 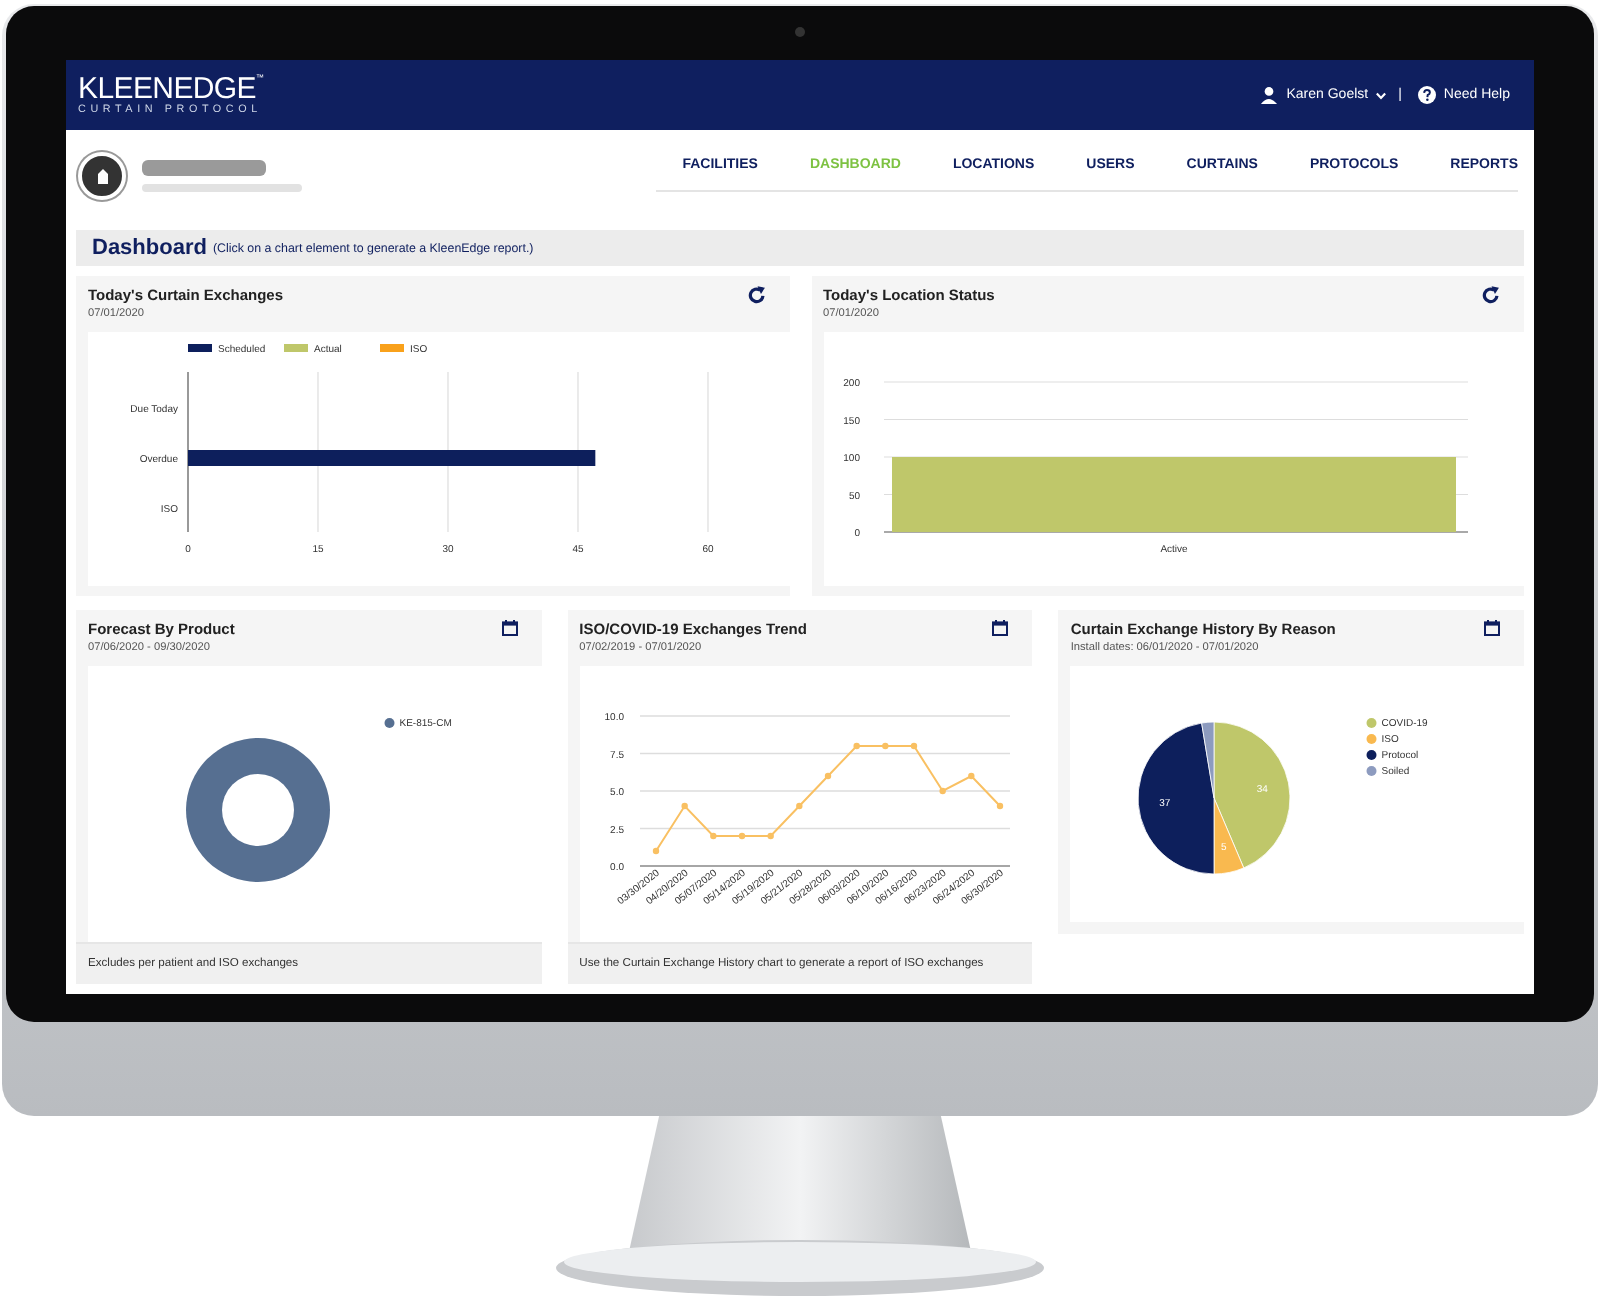 What do you see at coordinates (1426, 95) in the screenshot?
I see `help-icon` at bounding box center [1426, 95].